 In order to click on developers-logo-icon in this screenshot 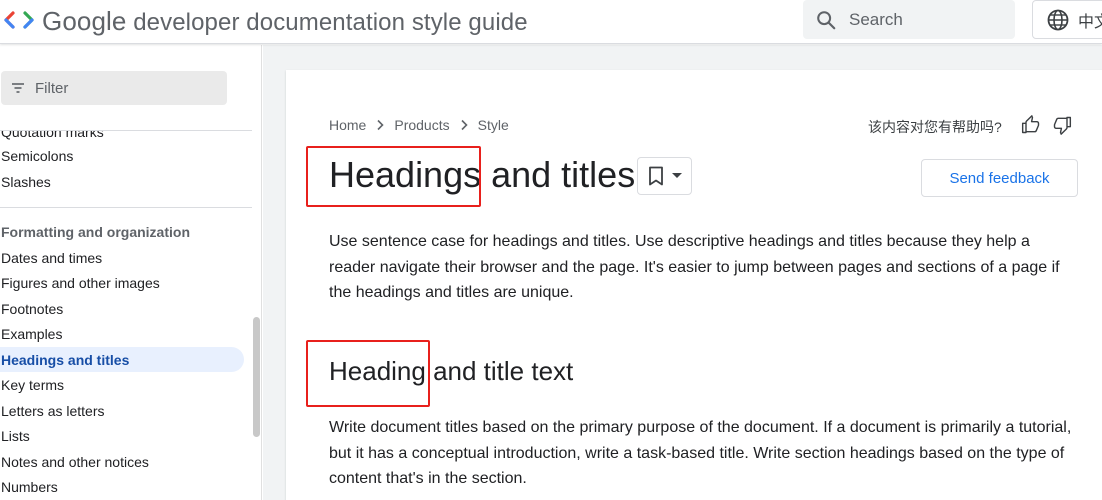, I will do `click(19, 20)`.